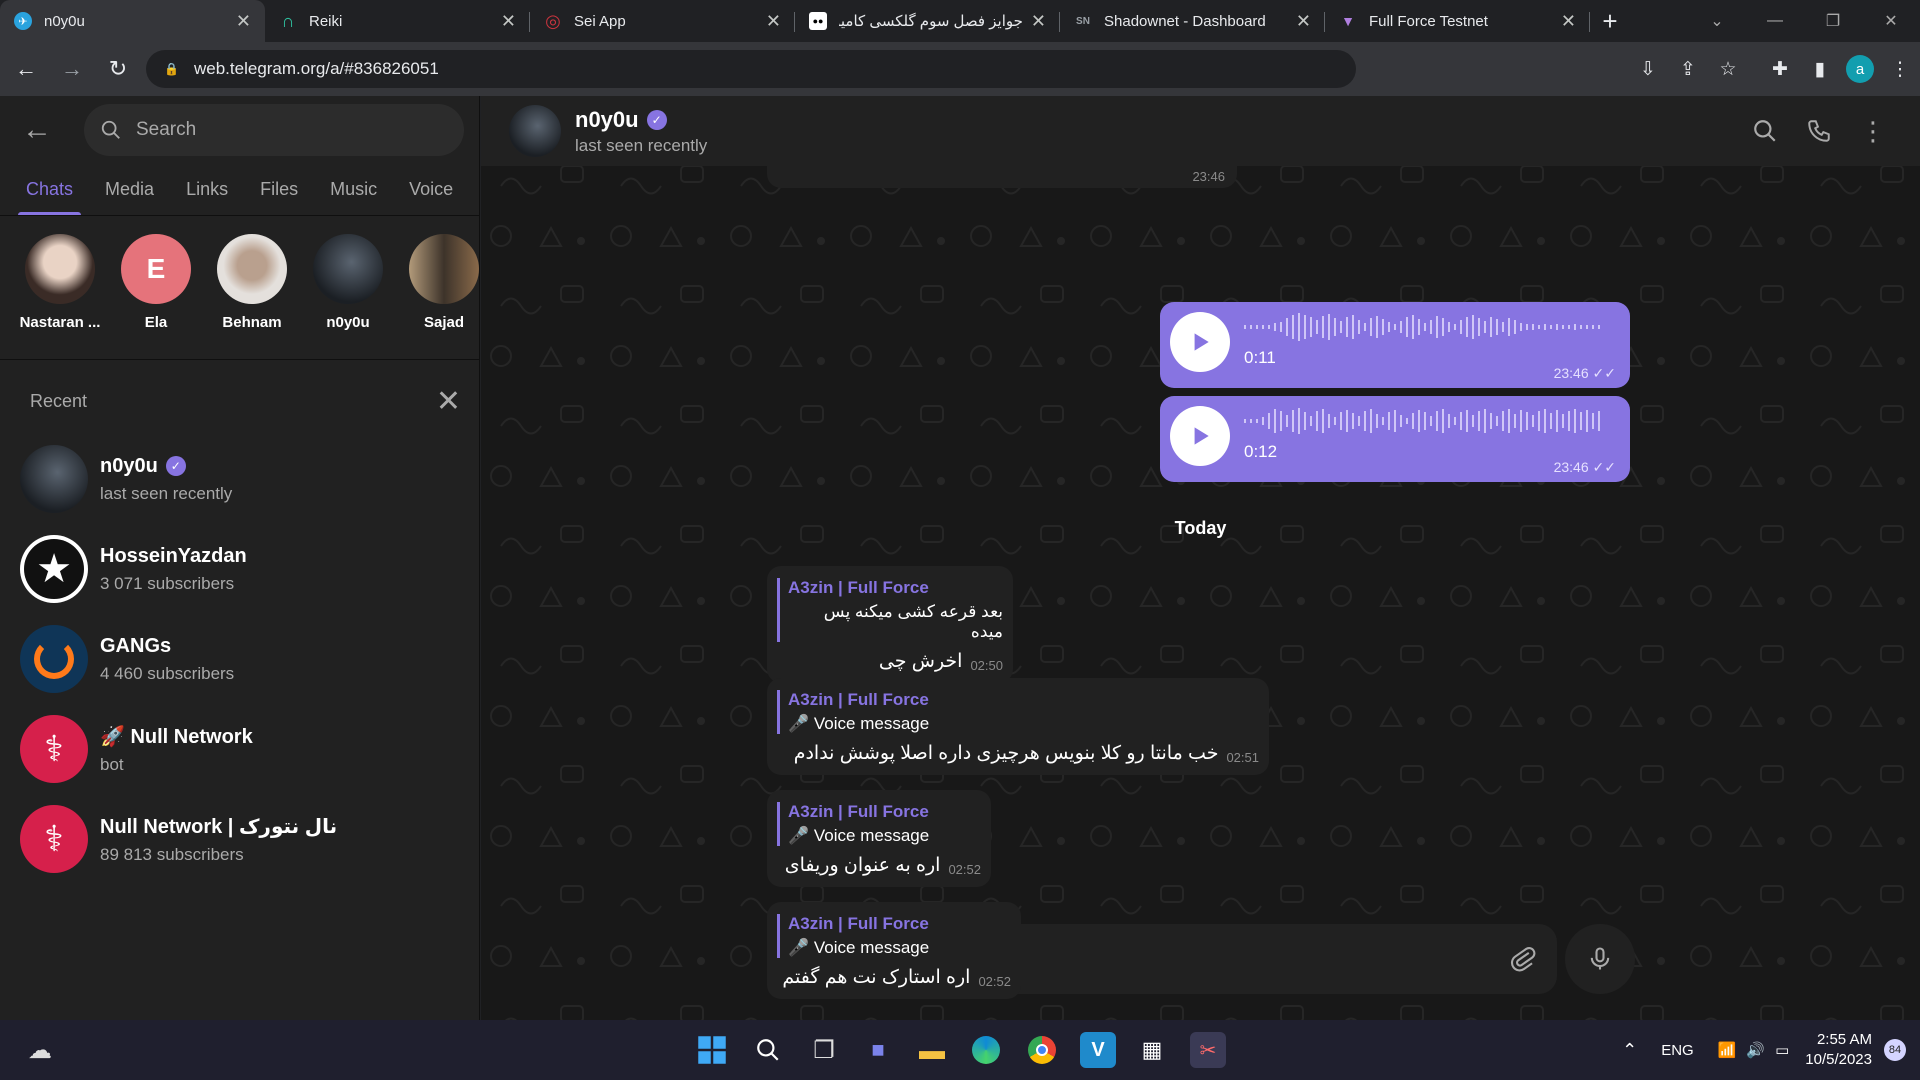 The image size is (1920, 1080). I want to click on side-panel-icon: ▮, so click(1820, 69).